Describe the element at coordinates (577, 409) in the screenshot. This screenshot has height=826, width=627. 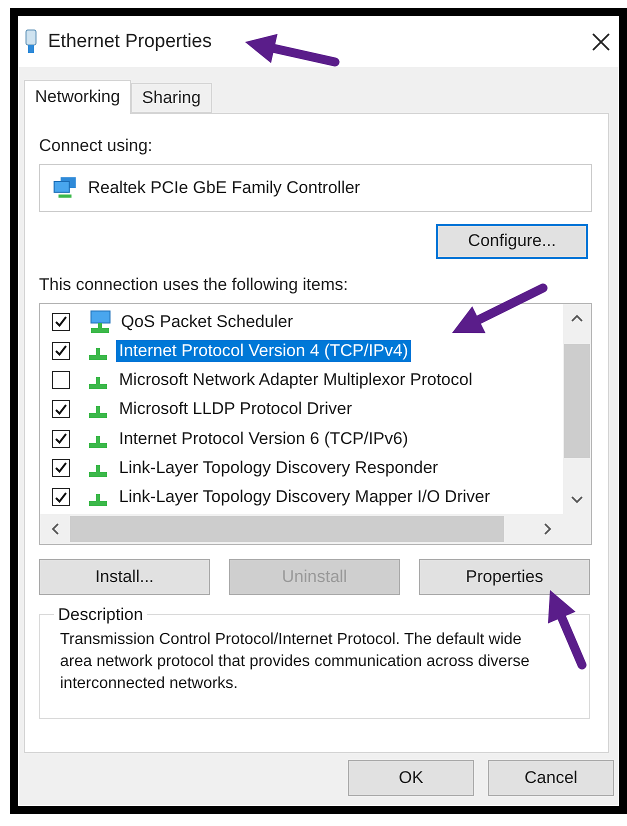
I see `vertical-scrollbar` at that location.